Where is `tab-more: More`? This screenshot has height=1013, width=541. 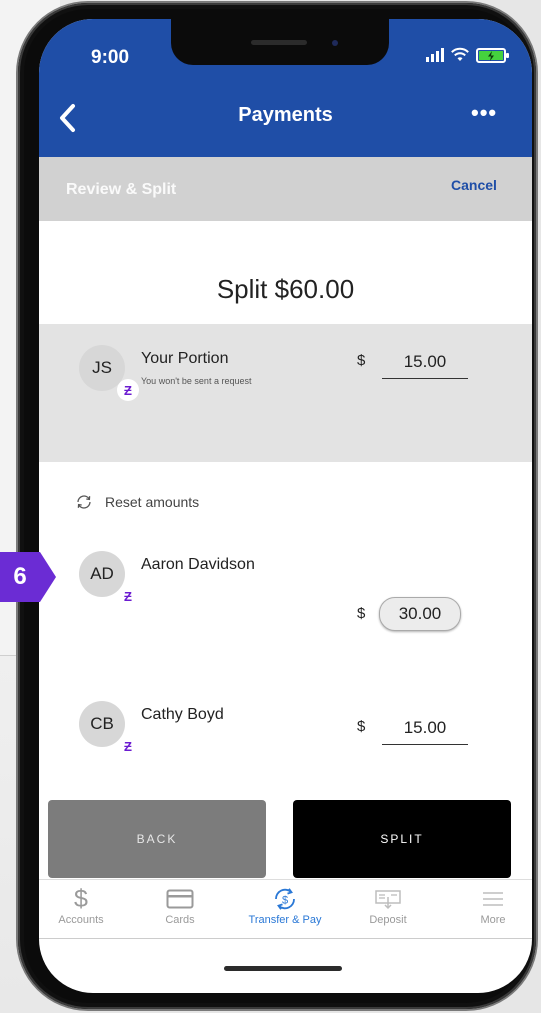
tab-more: More is located at coordinates (492, 906).